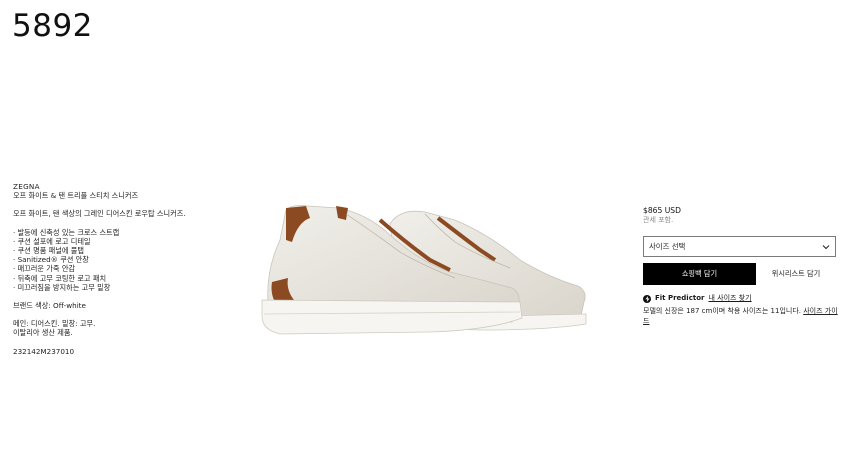  Describe the element at coordinates (43, 333) in the screenshot. I see `origin-info: 이탈리아 생산 제품.` at that location.